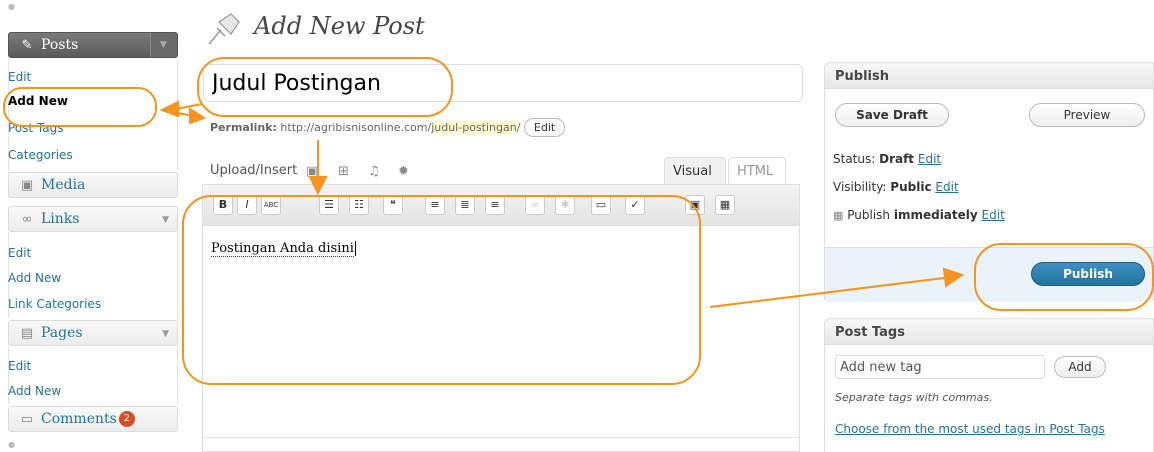 The height and width of the screenshot is (452, 1154). What do you see at coordinates (355, 248) in the screenshot?
I see `text-cursor` at bounding box center [355, 248].